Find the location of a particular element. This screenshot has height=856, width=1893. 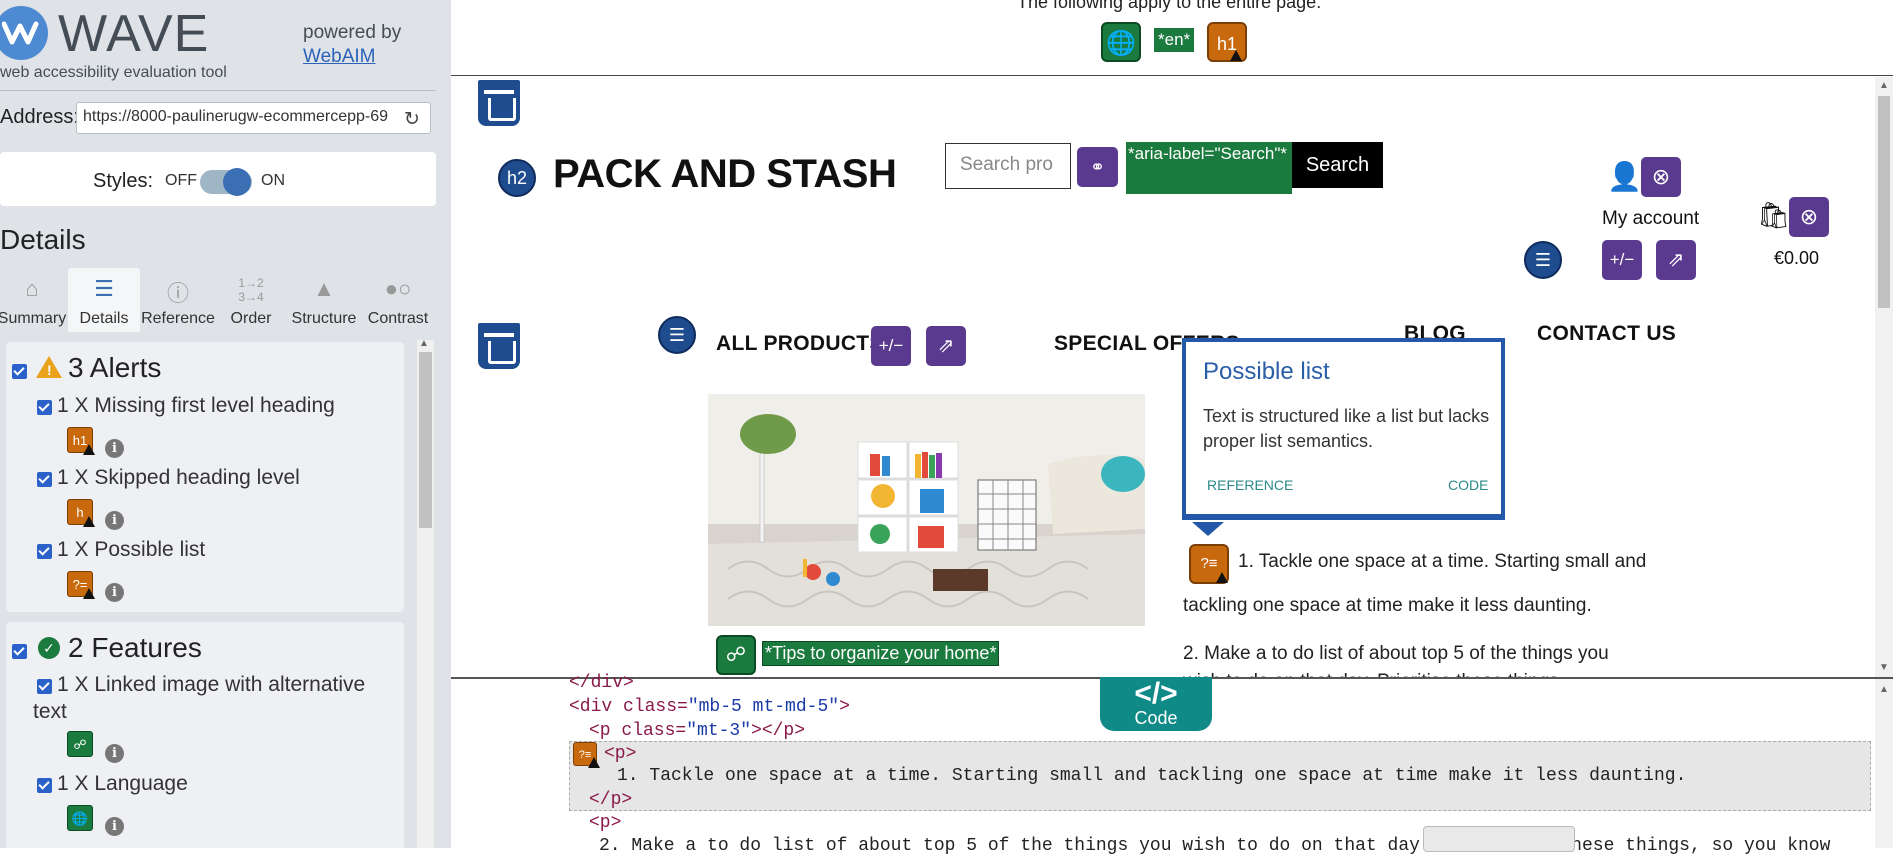

nav-contact-us: CONTACT US is located at coordinates (1606, 334).